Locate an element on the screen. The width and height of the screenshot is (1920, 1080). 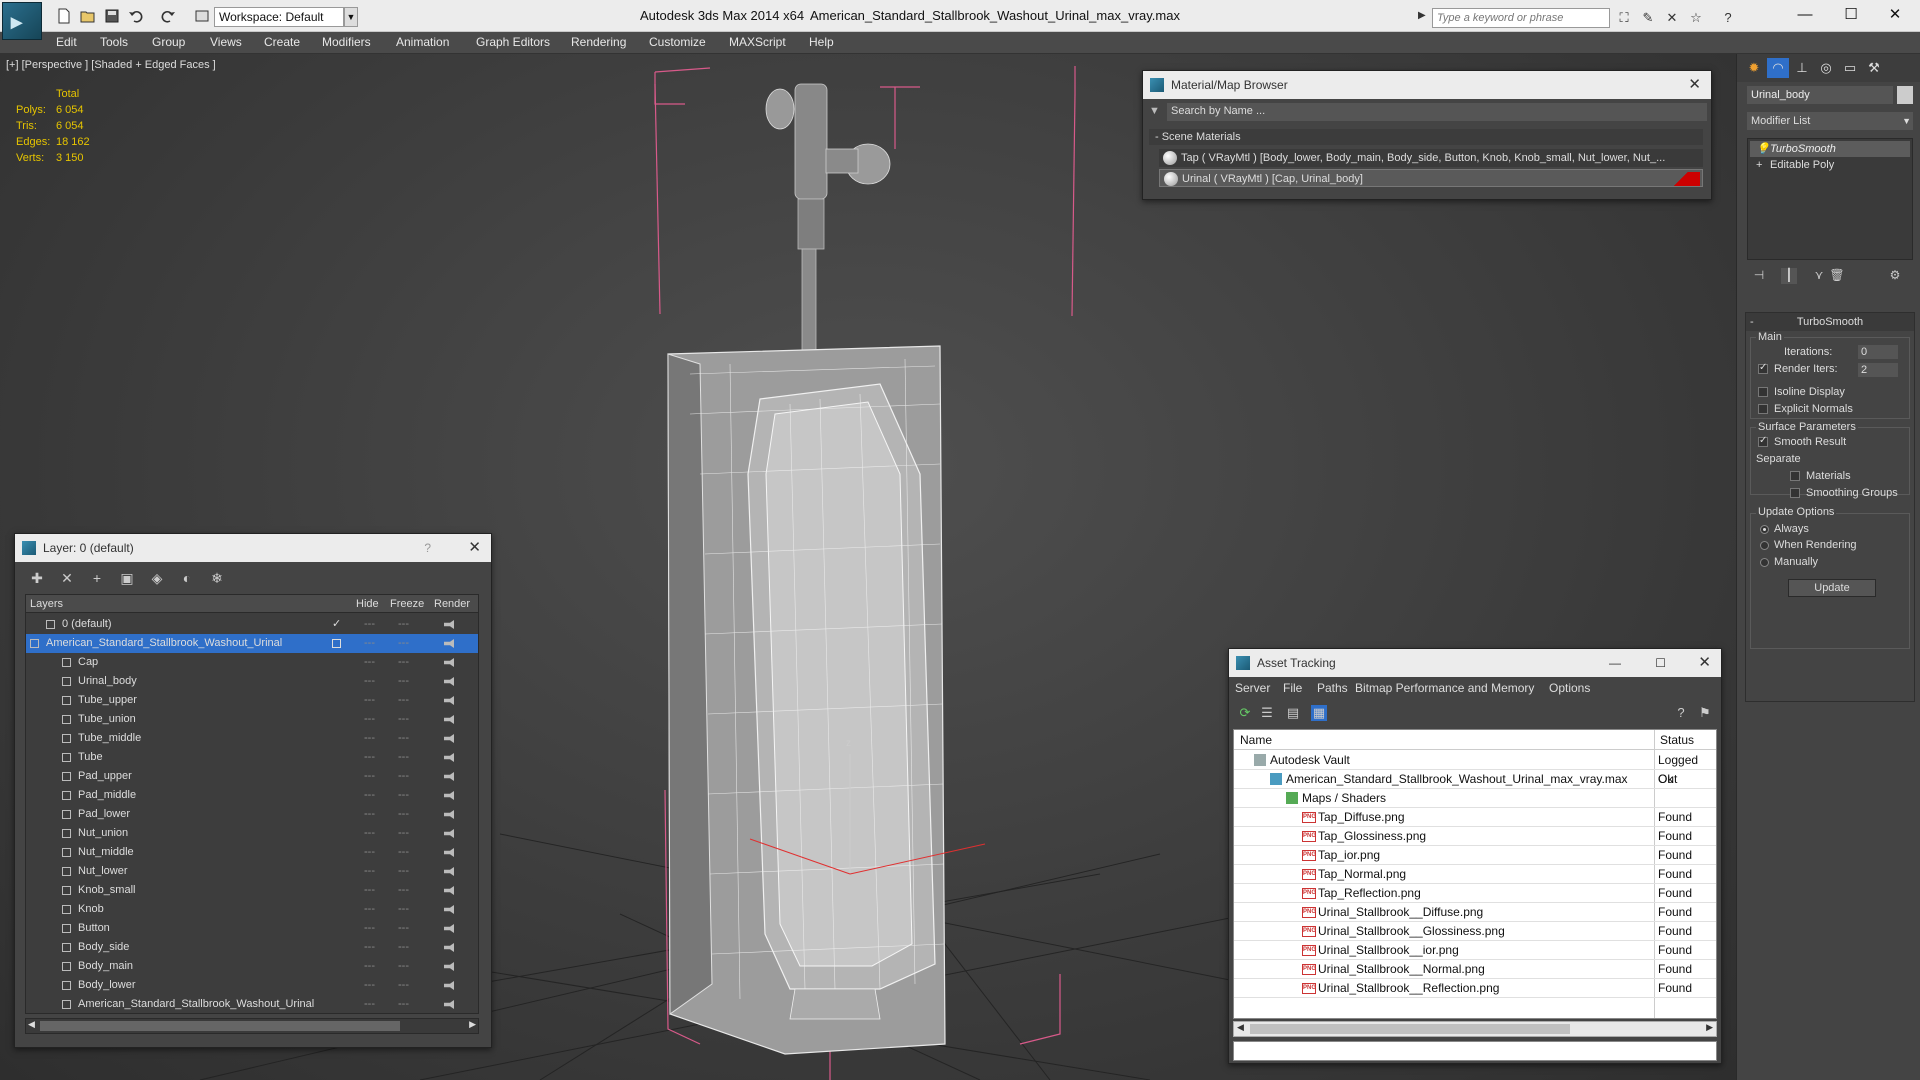
menu-help: Help is located at coordinates (821, 42).